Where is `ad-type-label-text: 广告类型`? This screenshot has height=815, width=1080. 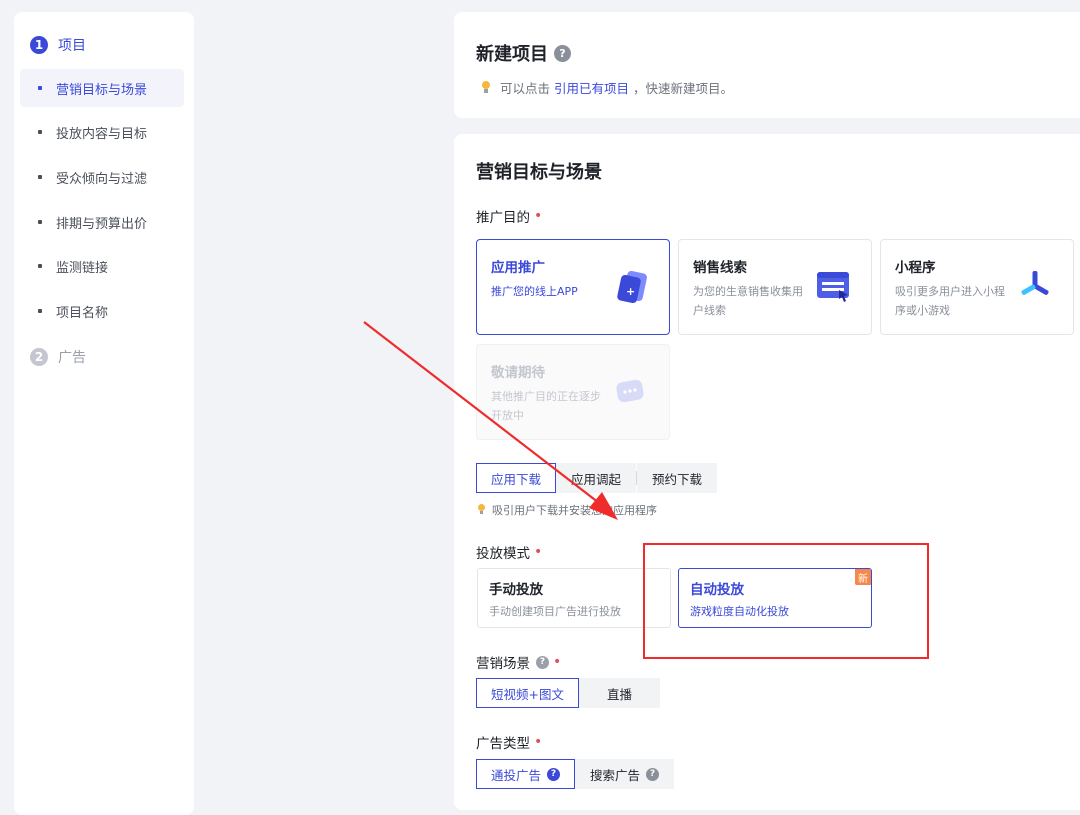
ad-type-label-text: 广告类型 is located at coordinates (503, 744).